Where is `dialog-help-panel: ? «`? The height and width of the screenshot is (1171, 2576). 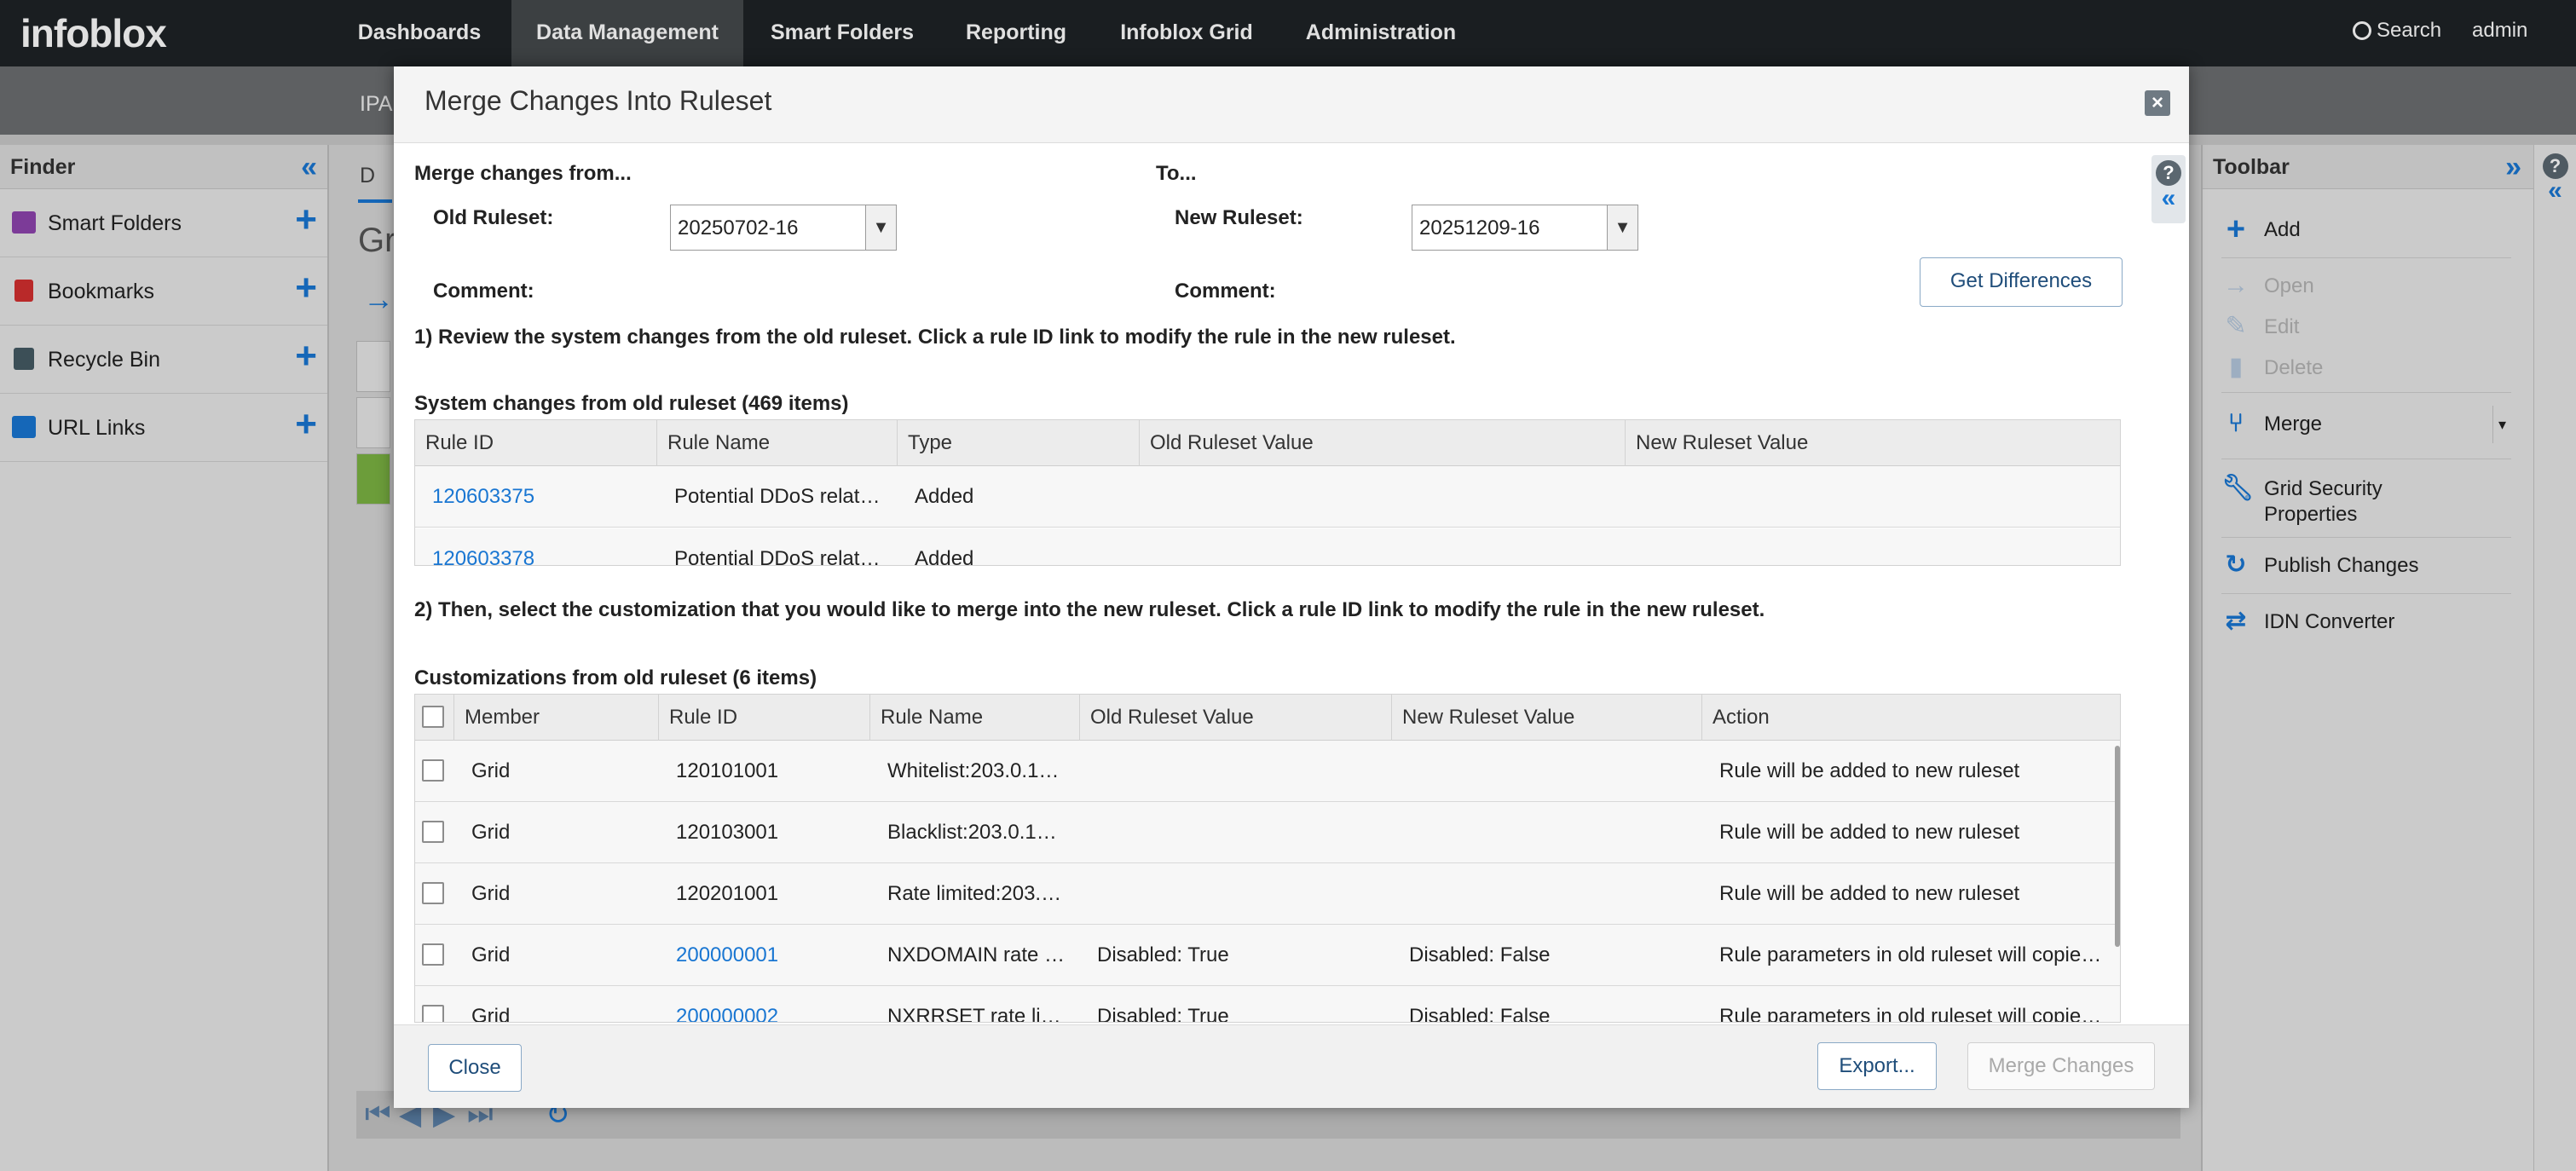 dialog-help-panel: ? « is located at coordinates (2168, 189).